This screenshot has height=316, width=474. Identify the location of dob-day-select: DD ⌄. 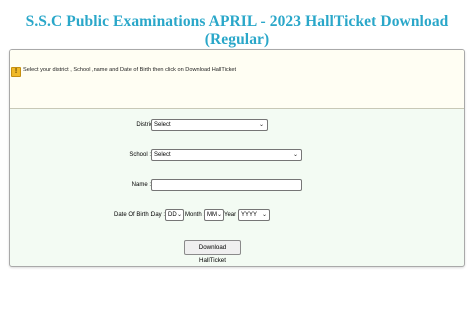
(174, 215).